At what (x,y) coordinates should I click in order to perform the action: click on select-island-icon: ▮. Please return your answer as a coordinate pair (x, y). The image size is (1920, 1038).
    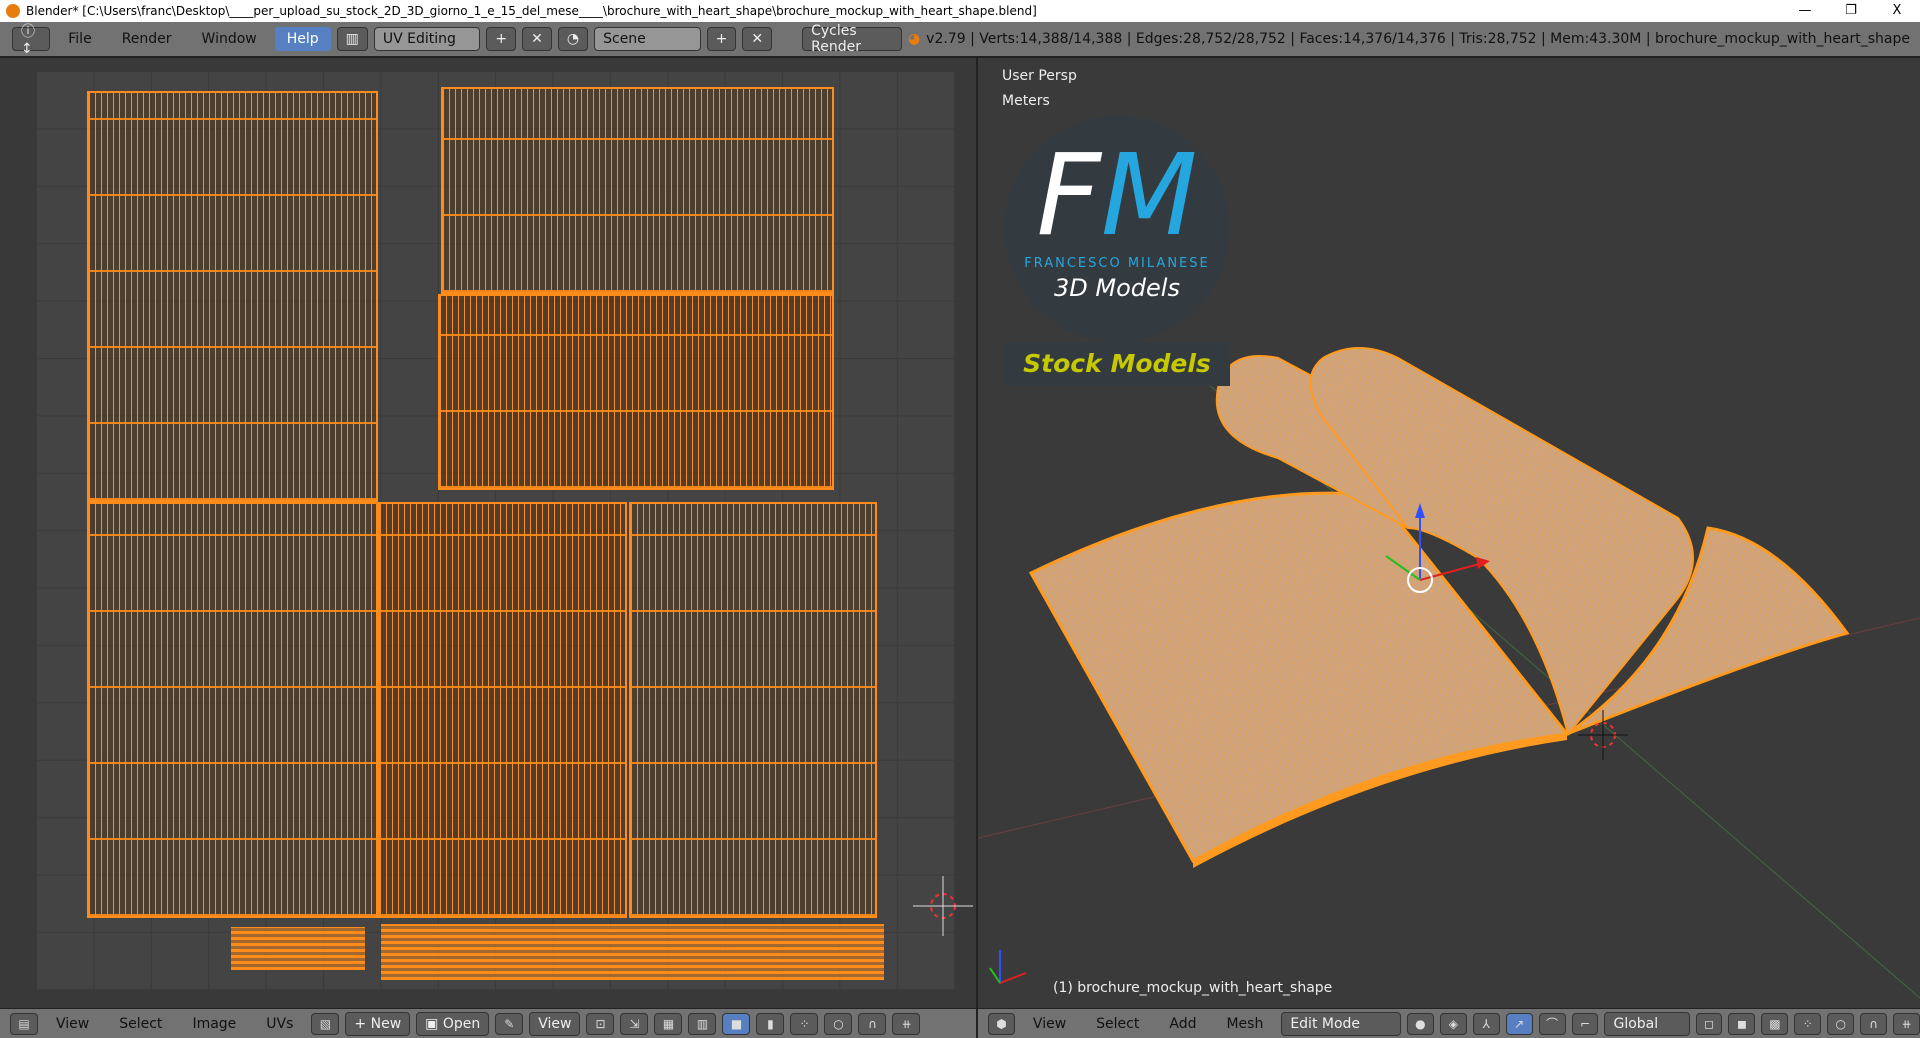
    Looking at the image, I should click on (770, 1023).